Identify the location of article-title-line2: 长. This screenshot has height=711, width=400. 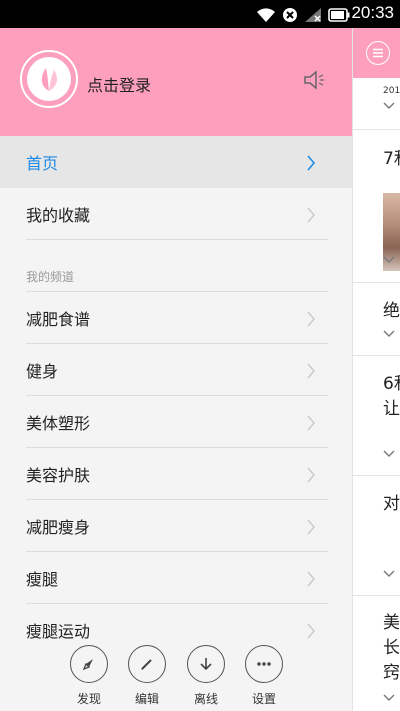
(391, 645).